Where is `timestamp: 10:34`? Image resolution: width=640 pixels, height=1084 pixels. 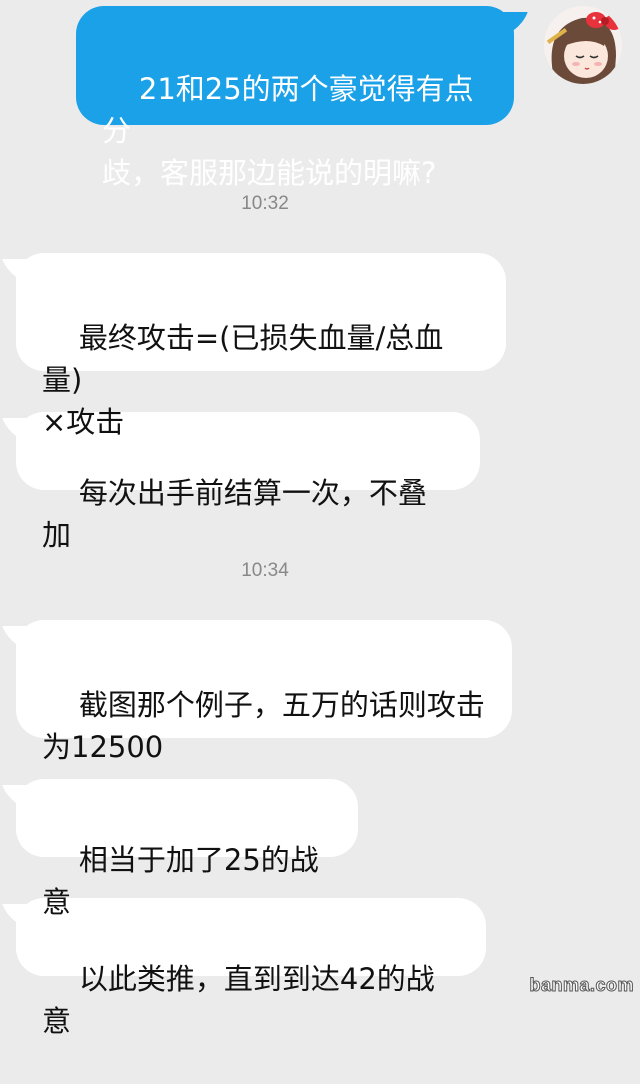
timestamp: 10:34 is located at coordinates (265, 570).